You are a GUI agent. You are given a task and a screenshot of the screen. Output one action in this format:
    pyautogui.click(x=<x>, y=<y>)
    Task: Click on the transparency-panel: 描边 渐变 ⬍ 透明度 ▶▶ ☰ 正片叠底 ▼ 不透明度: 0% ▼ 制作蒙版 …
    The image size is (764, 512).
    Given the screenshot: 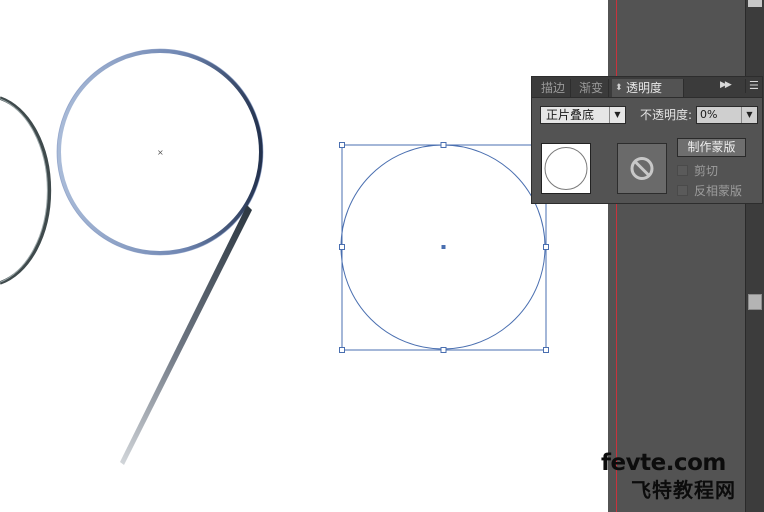 What is the action you would take?
    pyautogui.click(x=647, y=140)
    